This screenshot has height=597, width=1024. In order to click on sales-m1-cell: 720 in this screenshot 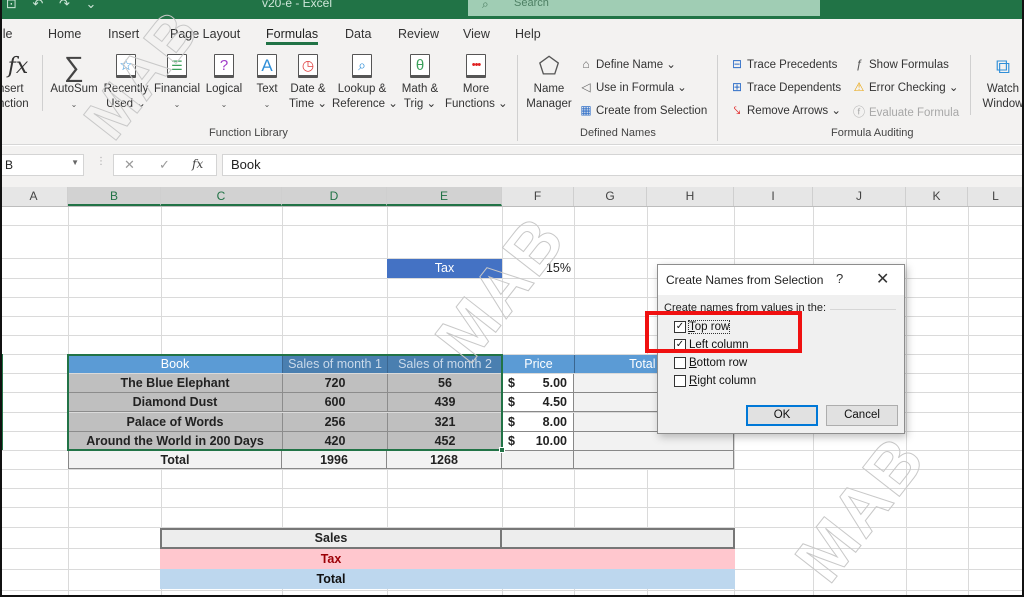, I will do `click(334, 383)`.